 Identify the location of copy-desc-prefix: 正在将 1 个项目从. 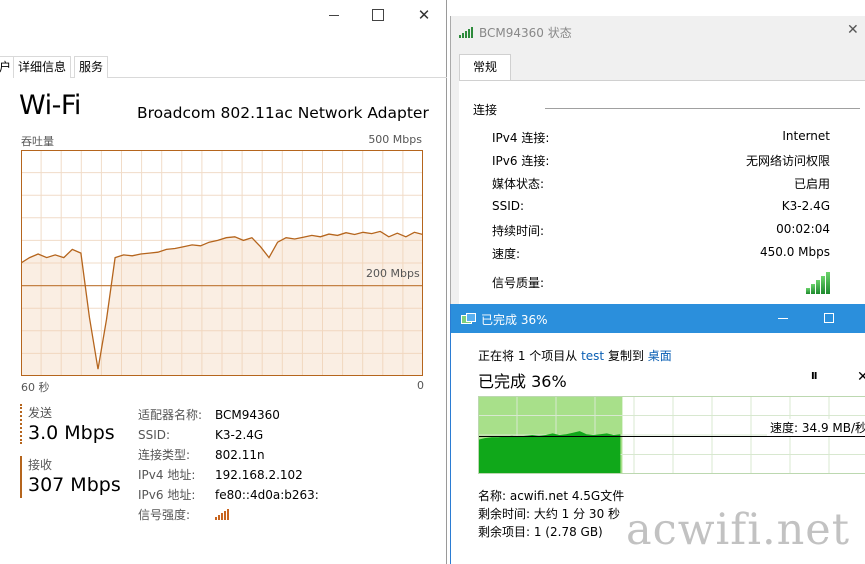
(530, 356).